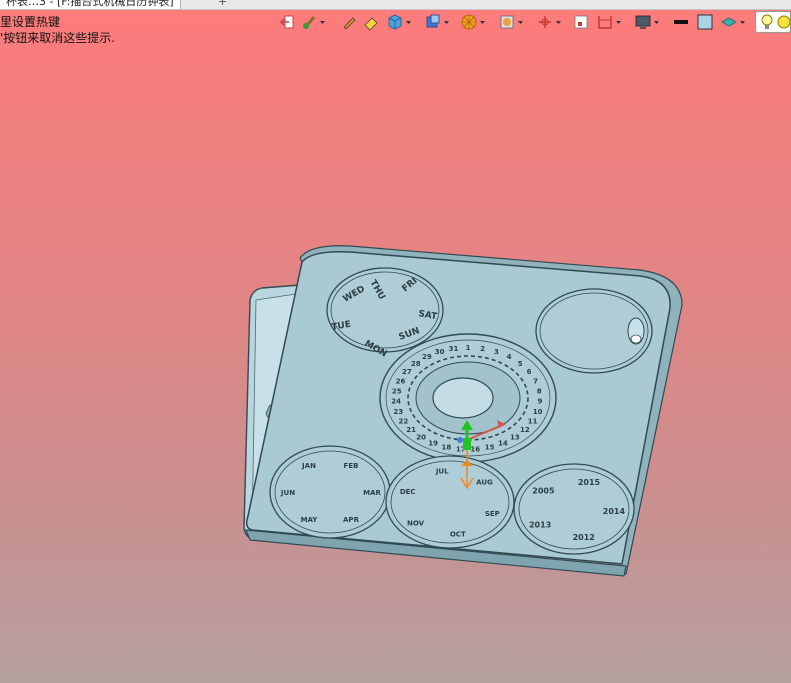 This screenshot has height=683, width=791. Describe the element at coordinates (404, 422) in the screenshot. I see `date-label: 22` at that location.